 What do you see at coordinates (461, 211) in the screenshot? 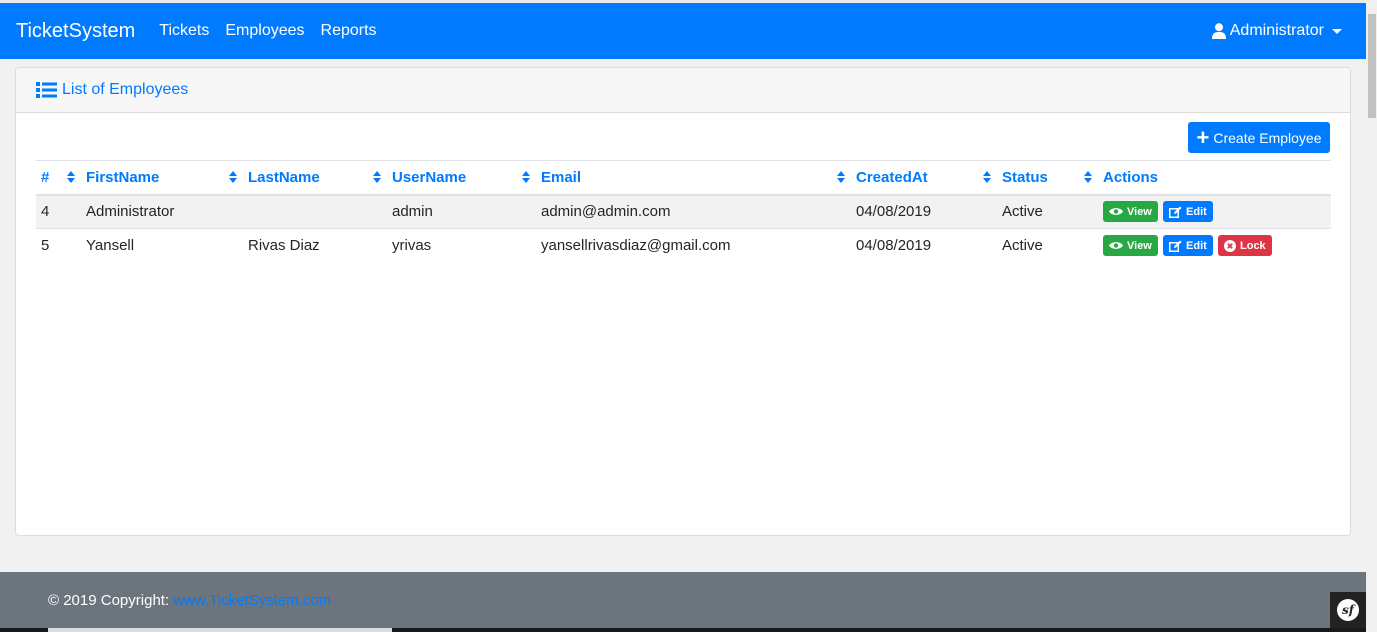
I see `cell-username: admin` at bounding box center [461, 211].